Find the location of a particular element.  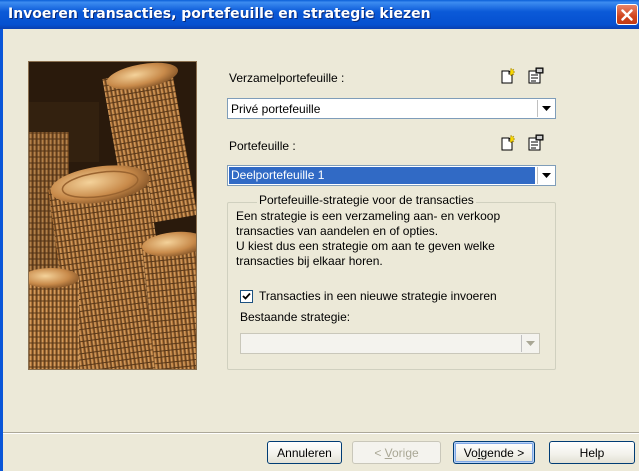

next-button: Volgende > is located at coordinates (494, 452).